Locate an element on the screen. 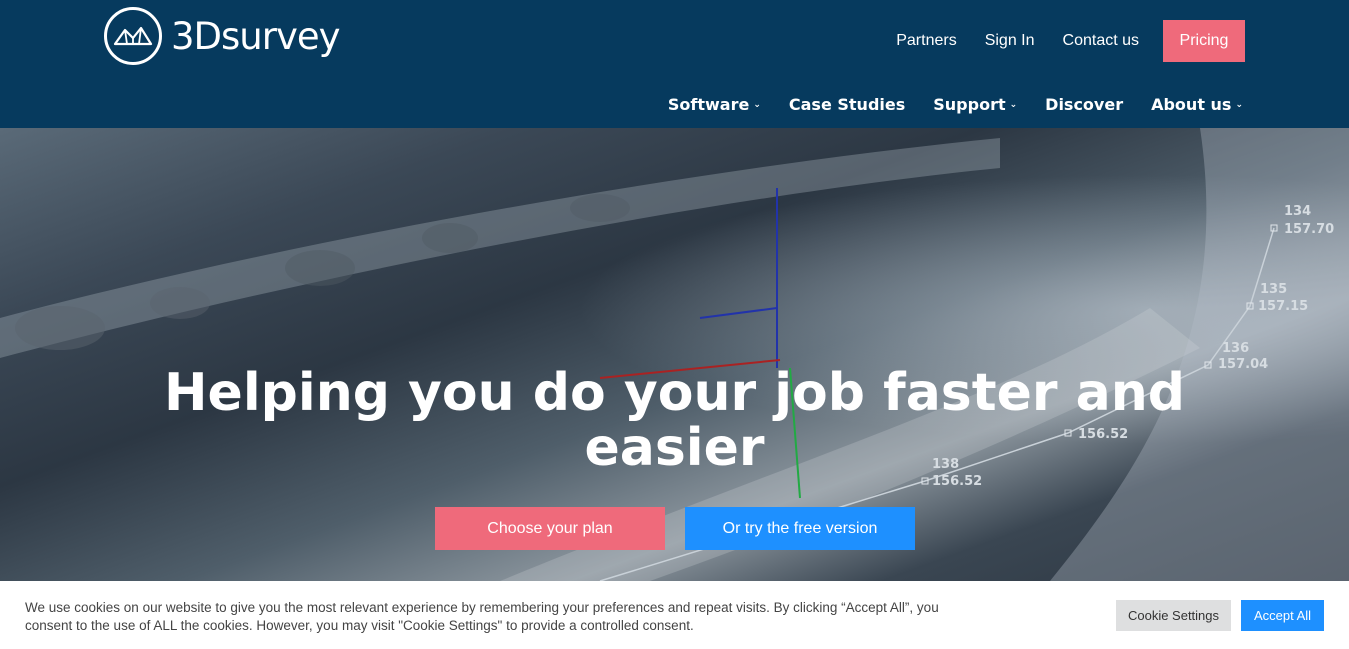 Image resolution: width=1349 pixels, height=649 pixels. survey-label: 157.70 is located at coordinates (1309, 229).